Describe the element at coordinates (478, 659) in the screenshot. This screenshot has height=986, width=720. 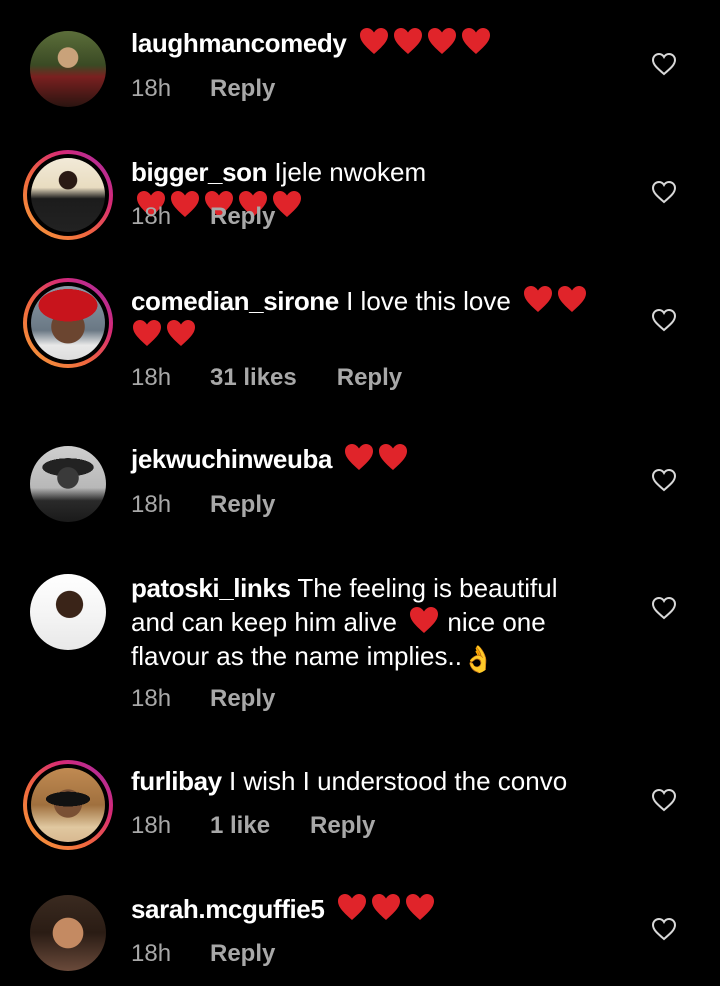
I see `ok-hand-emoji-icon: 👌` at that location.